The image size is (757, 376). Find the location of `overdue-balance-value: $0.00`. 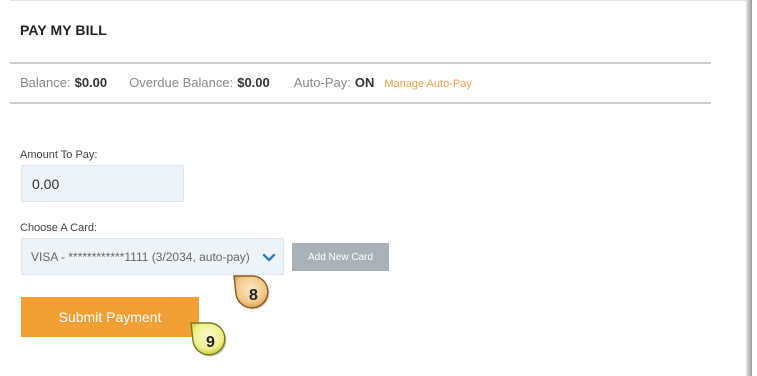

overdue-balance-value: $0.00 is located at coordinates (253, 82).